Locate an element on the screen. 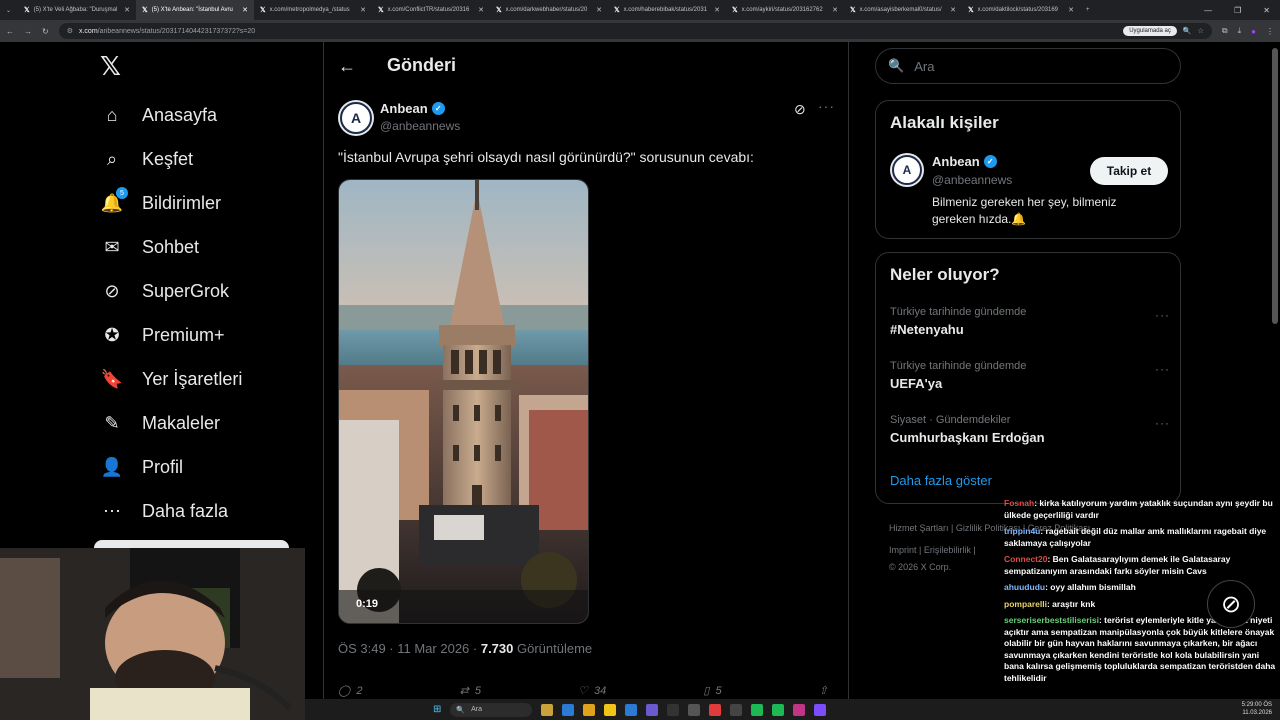 This screenshot has height=720, width=1280. browser-menu-icon: ⋮ is located at coordinates (1270, 31).